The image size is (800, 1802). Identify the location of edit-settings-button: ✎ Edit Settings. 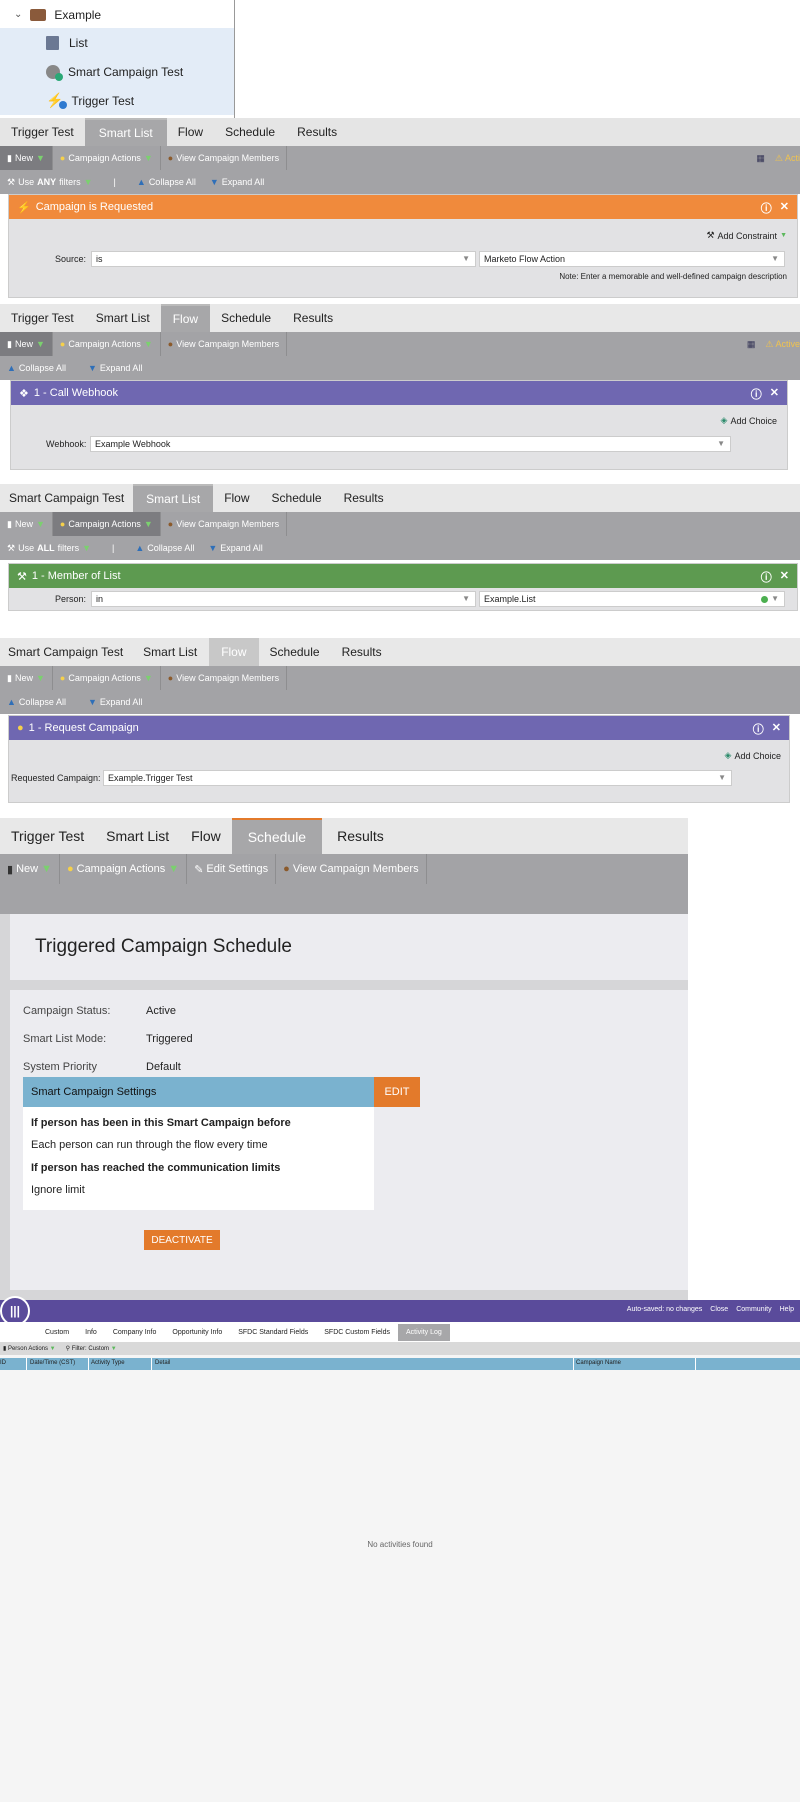
(232, 869).